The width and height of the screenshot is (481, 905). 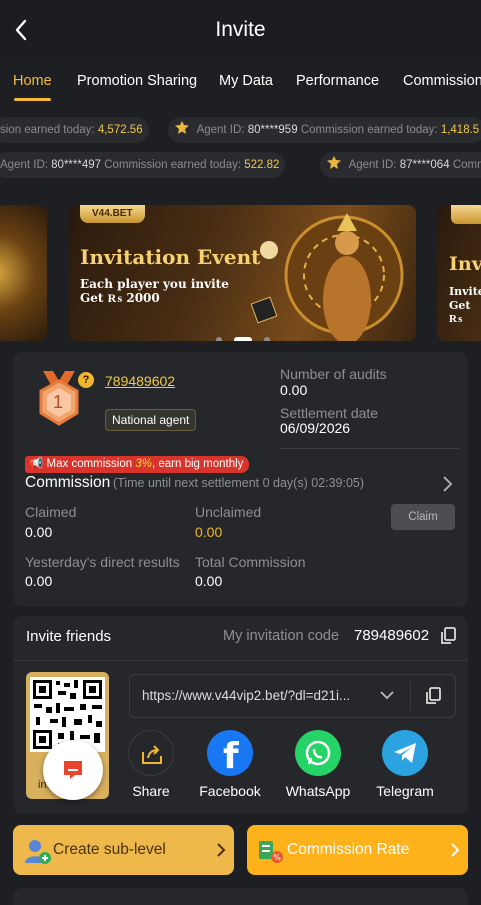 I want to click on tab-my-data: My Data, so click(x=246, y=81).